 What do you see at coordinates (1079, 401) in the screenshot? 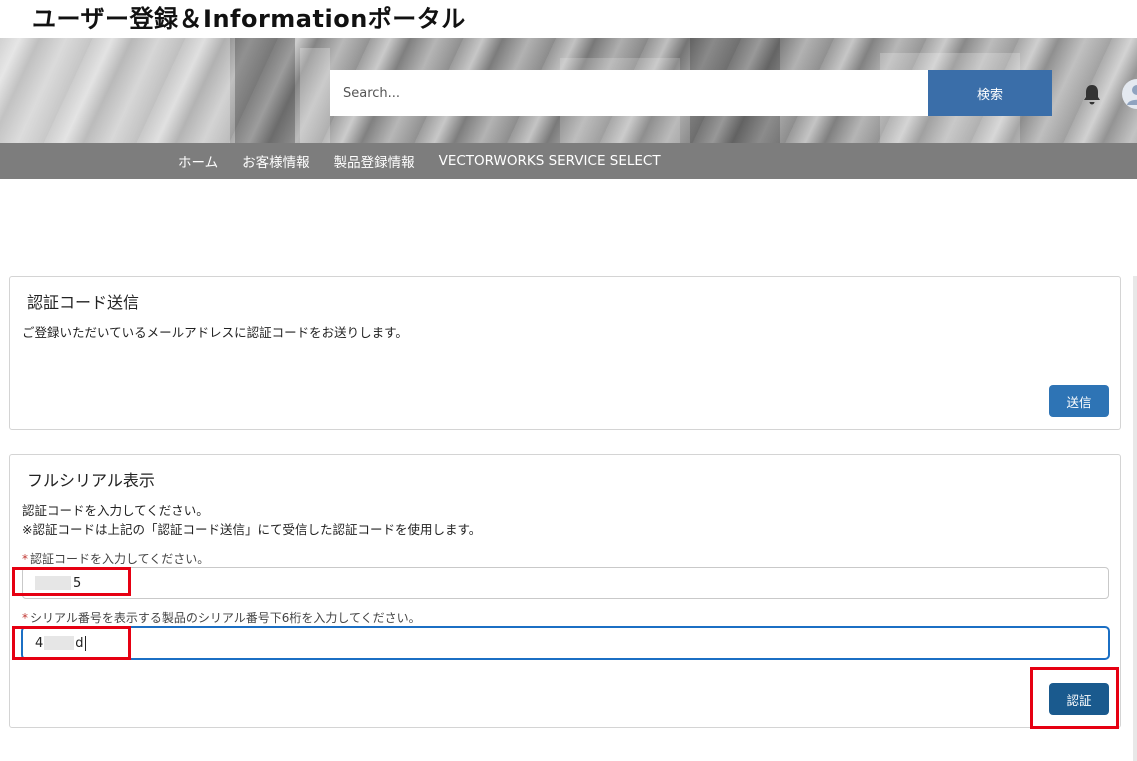
I see `send-code-button: 送信` at bounding box center [1079, 401].